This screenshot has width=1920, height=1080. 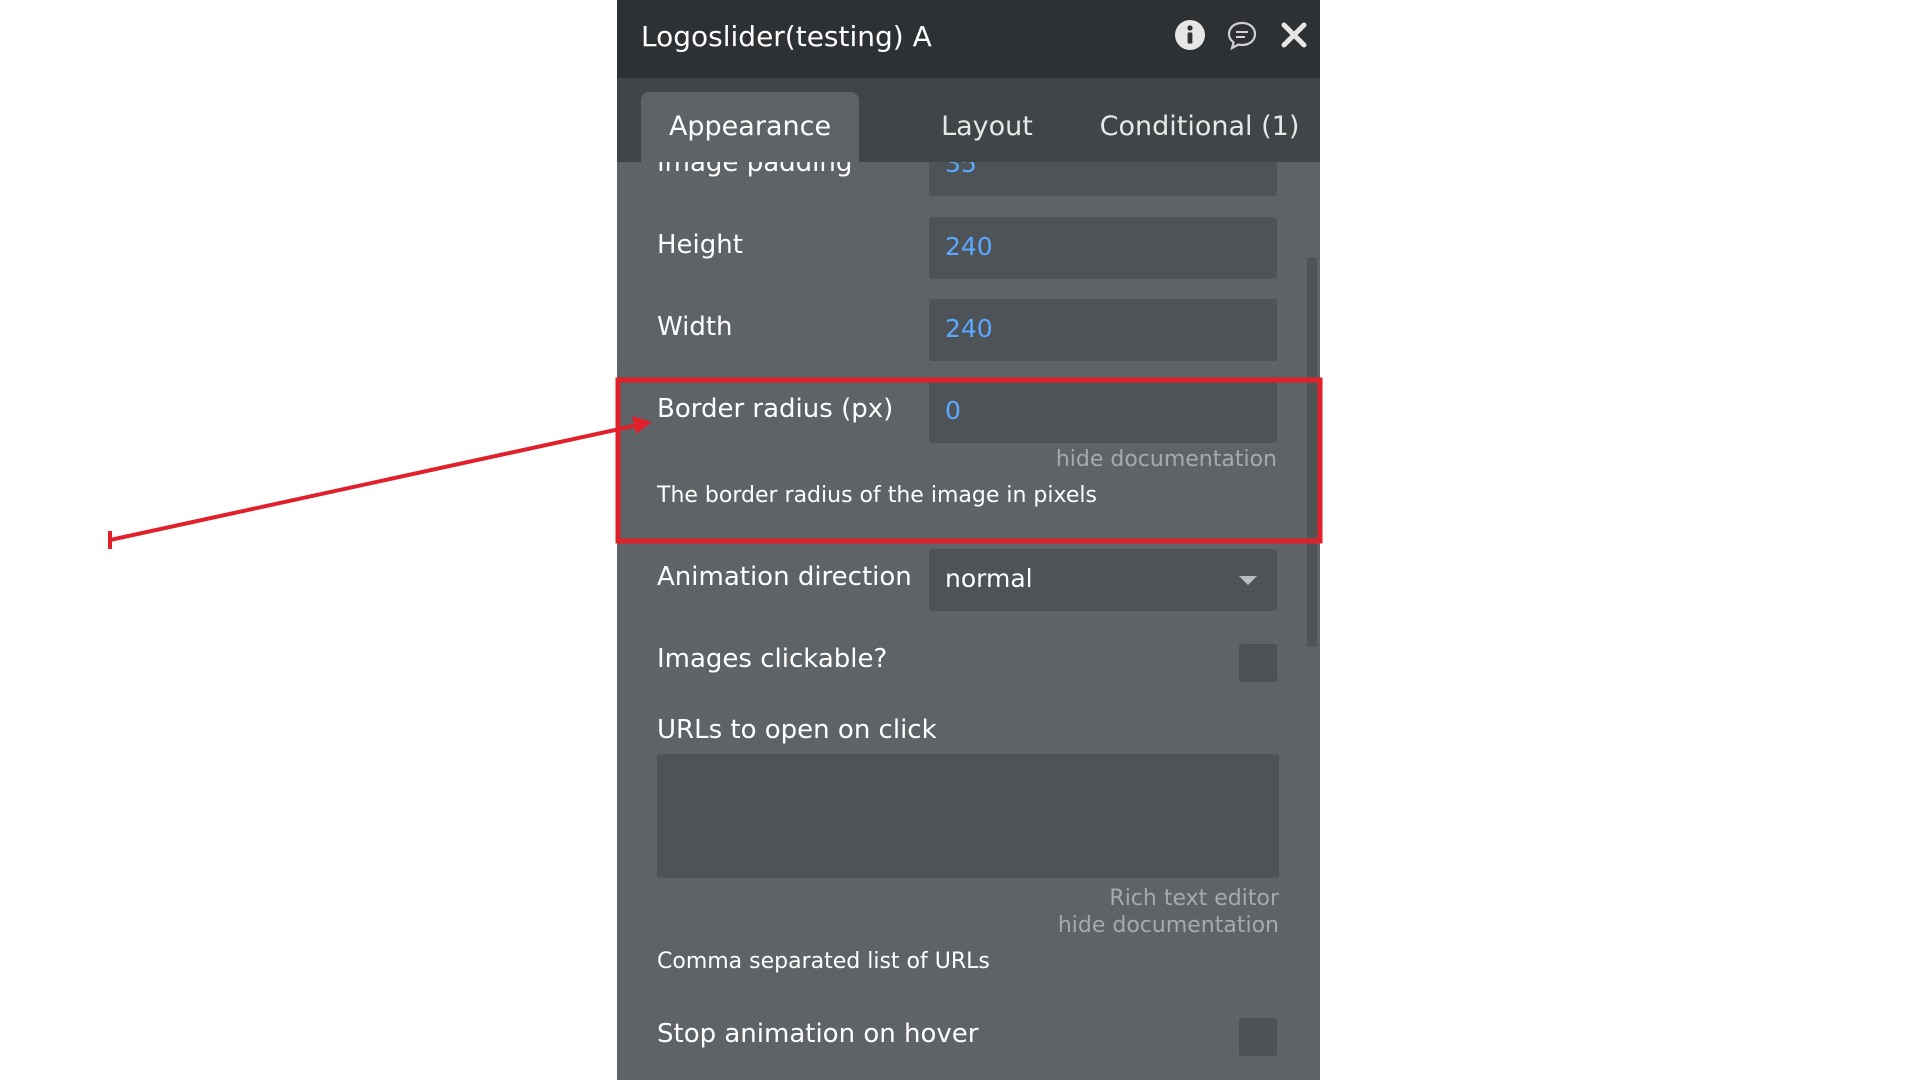 I want to click on urls-documentation: Comma separated list of URLs, so click(x=823, y=961).